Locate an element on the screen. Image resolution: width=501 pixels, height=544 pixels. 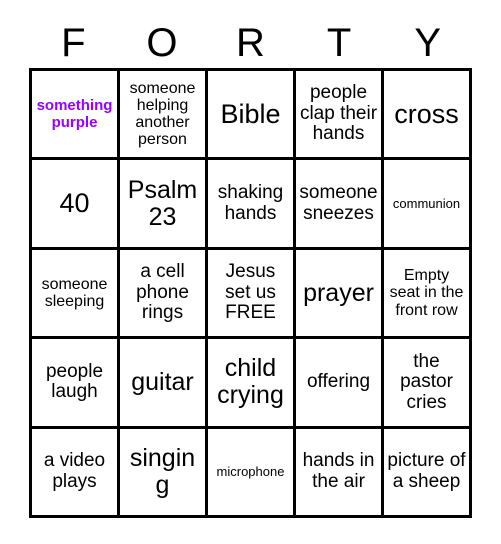
bingo-cell: a cell phone rings is located at coordinates (164, 294).